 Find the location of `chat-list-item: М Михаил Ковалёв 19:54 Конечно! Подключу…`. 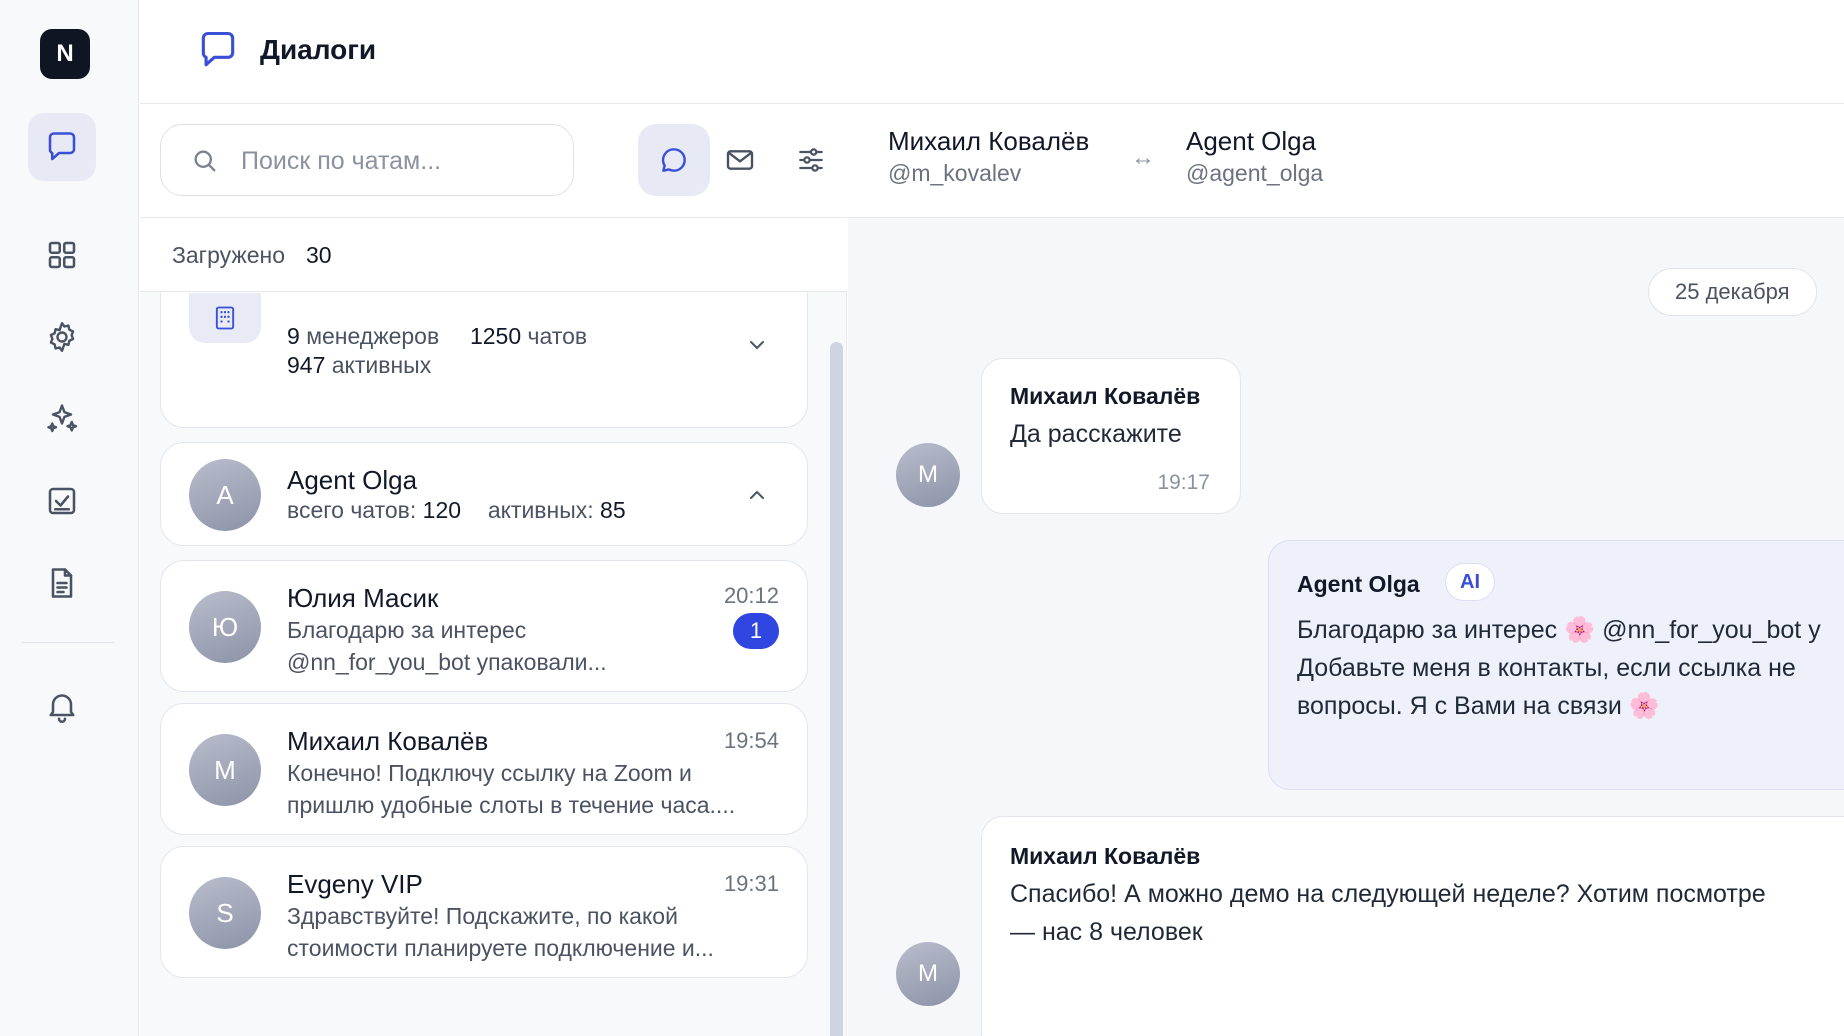

chat-list-item: М Михаил Ковалёв 19:54 Конечно! Подключу… is located at coordinates (484, 769).